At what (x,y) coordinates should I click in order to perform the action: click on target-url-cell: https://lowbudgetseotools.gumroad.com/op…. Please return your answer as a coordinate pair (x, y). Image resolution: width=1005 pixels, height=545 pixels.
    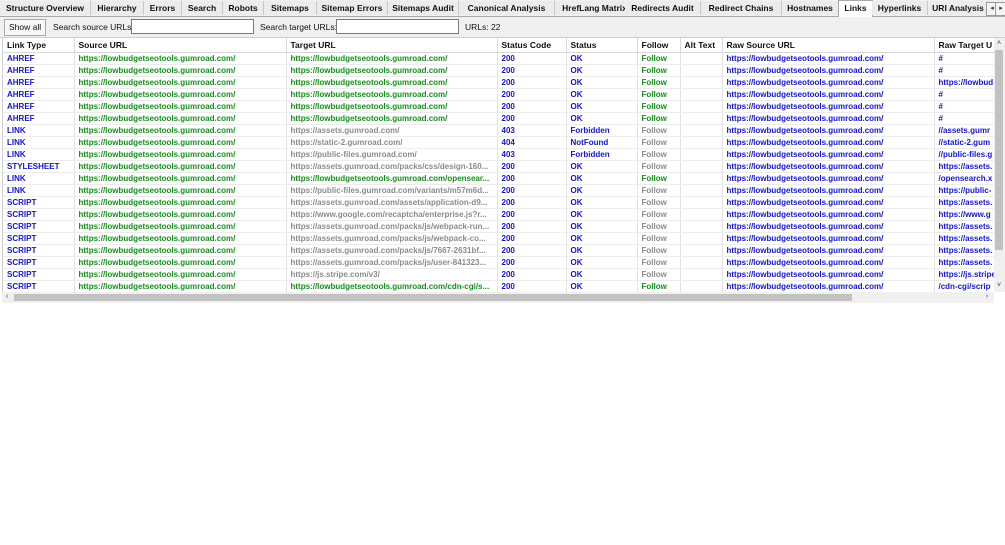
    Looking at the image, I should click on (392, 178).